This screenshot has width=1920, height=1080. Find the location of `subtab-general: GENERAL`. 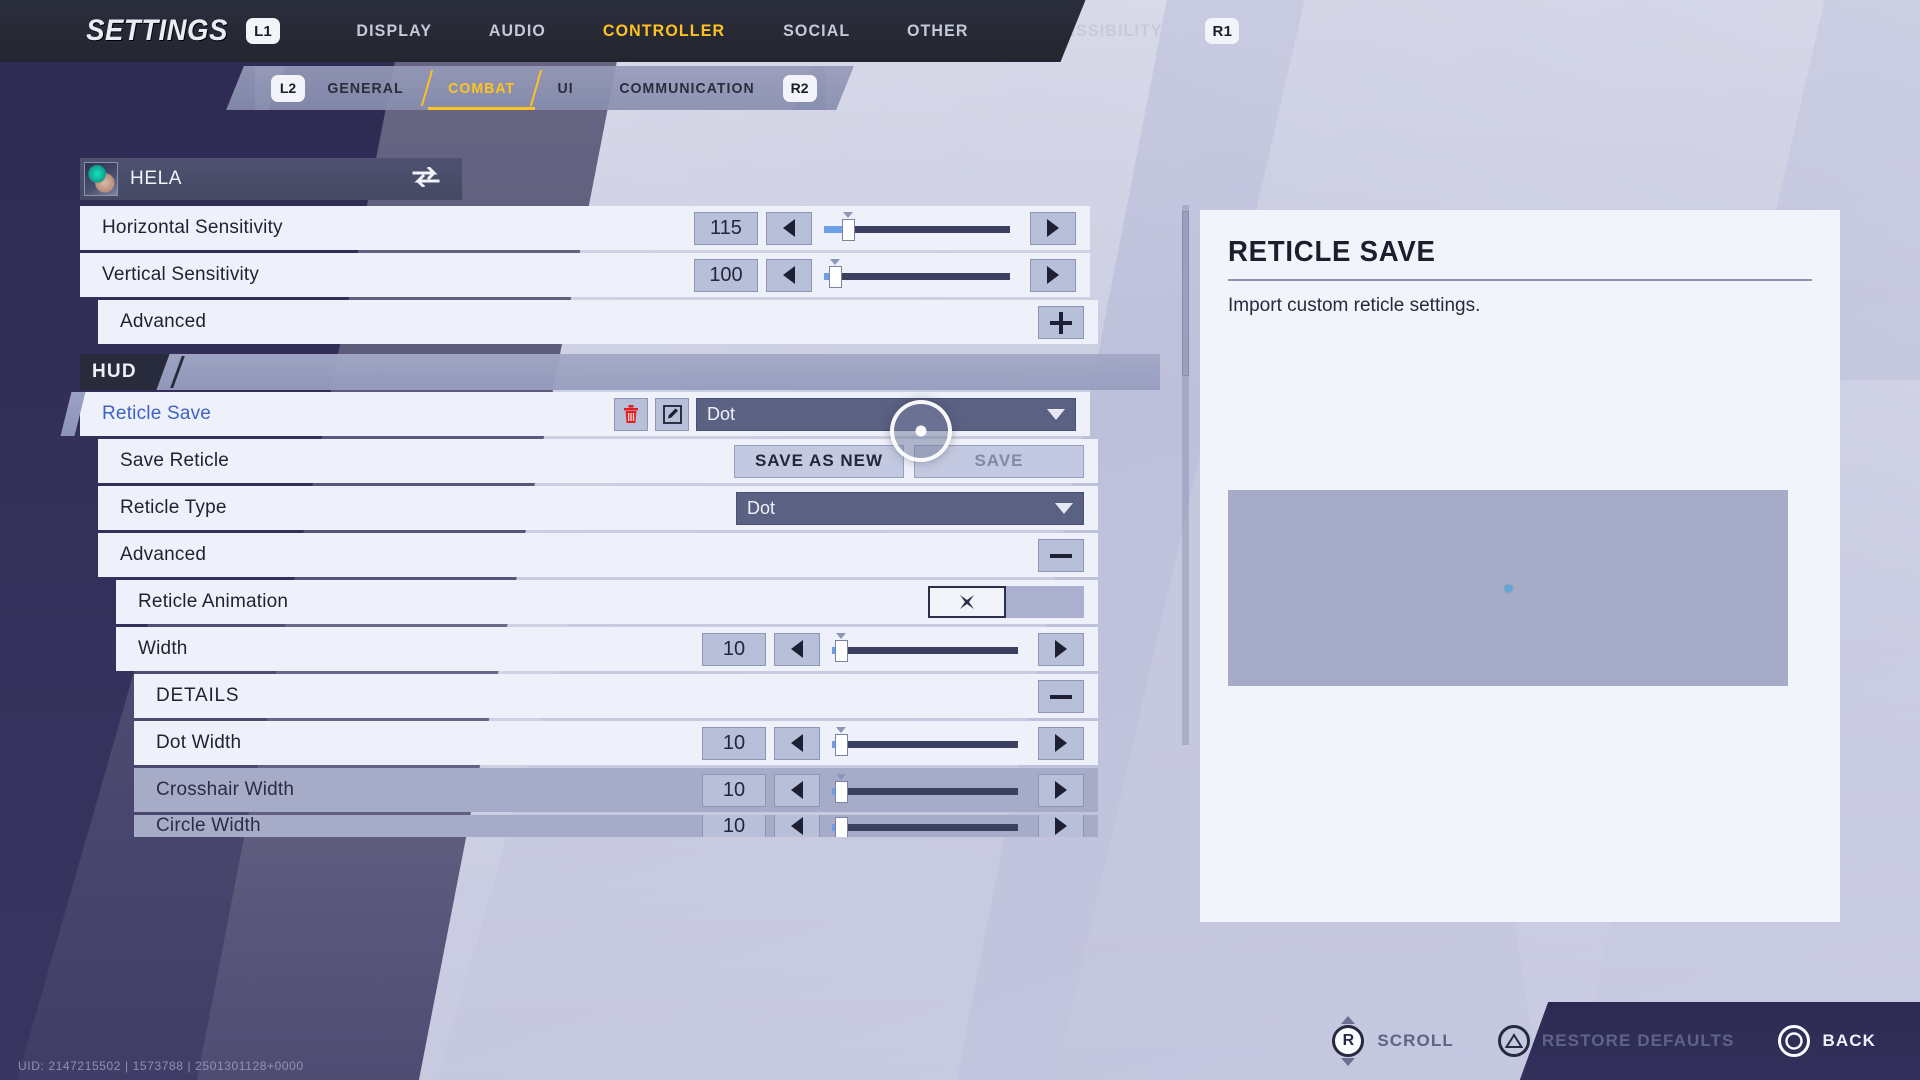

subtab-general: GENERAL is located at coordinates (366, 88).